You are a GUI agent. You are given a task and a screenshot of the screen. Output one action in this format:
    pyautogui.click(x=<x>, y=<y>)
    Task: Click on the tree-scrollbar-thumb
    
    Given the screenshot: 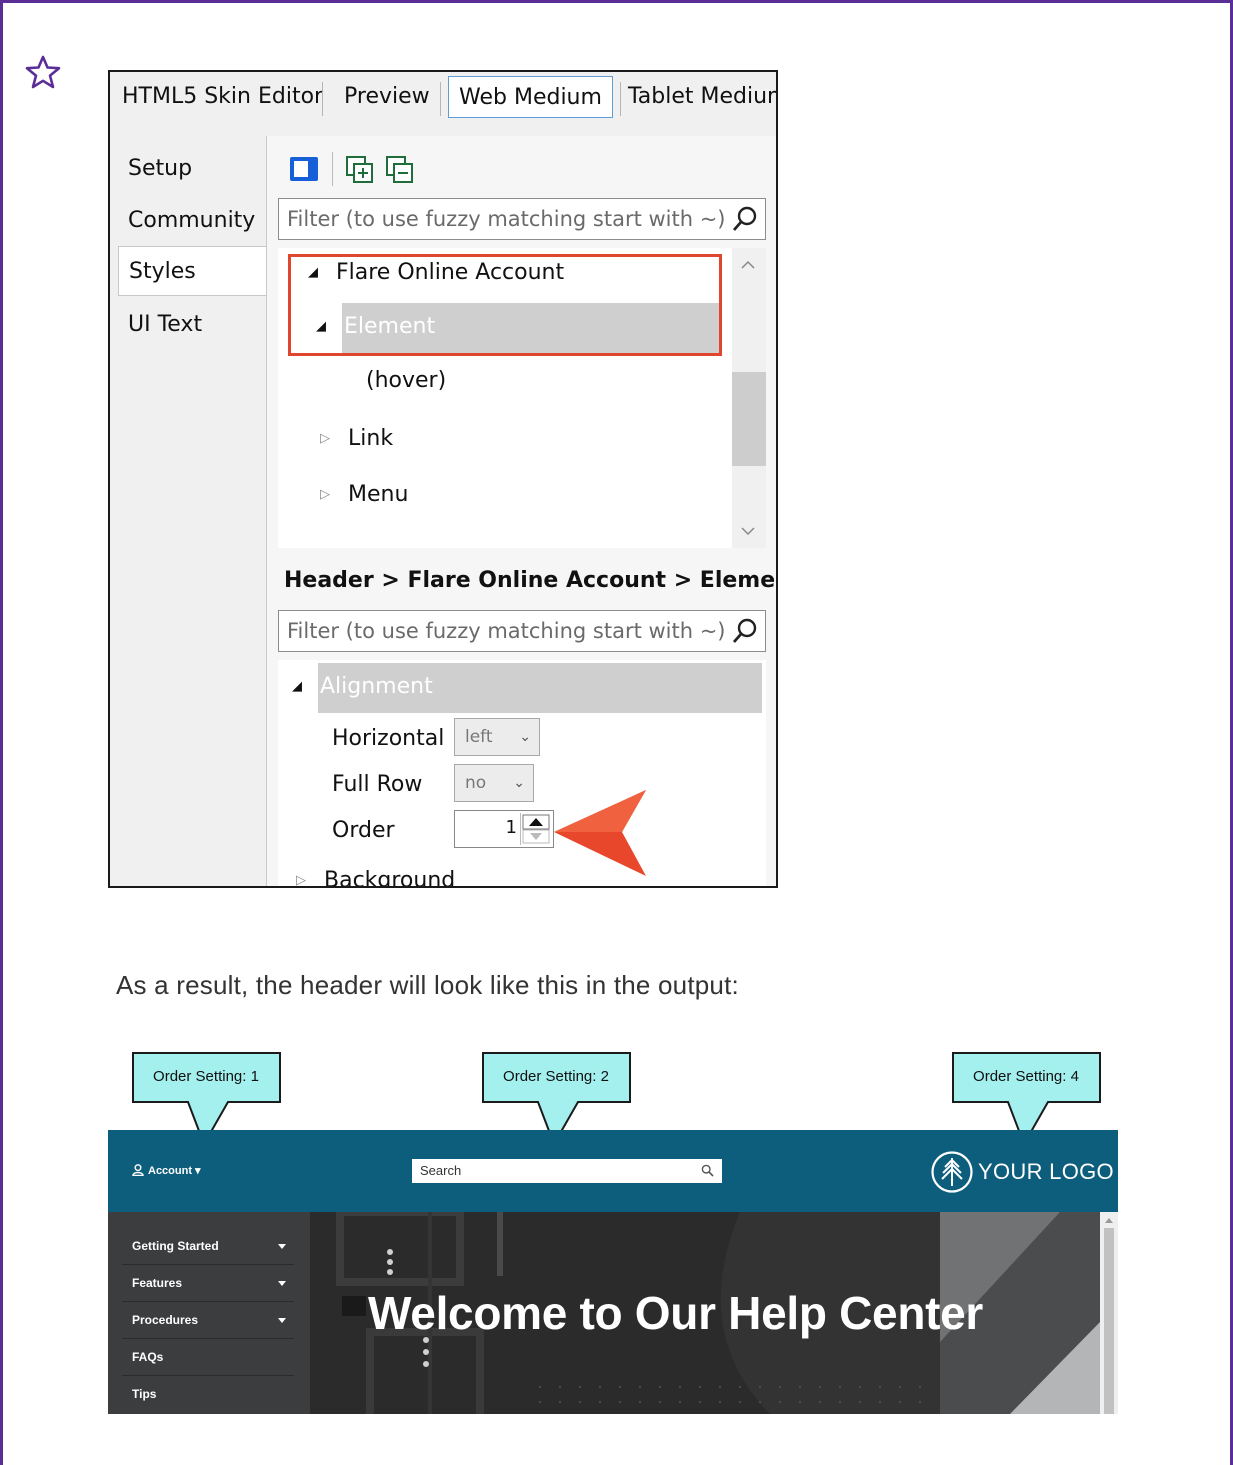 What is the action you would take?
    pyautogui.click(x=749, y=419)
    